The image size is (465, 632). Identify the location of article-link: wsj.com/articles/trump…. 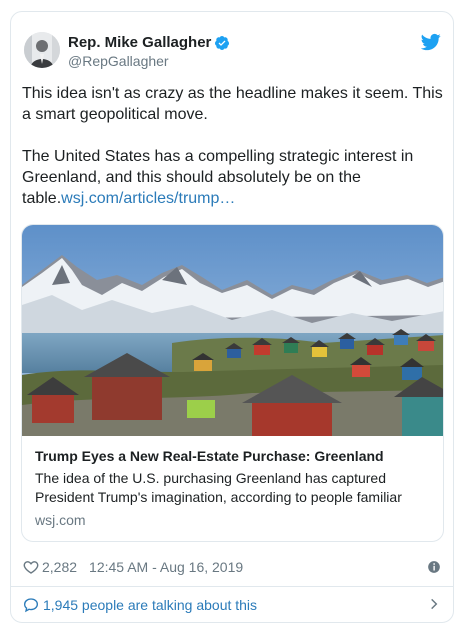
(148, 198).